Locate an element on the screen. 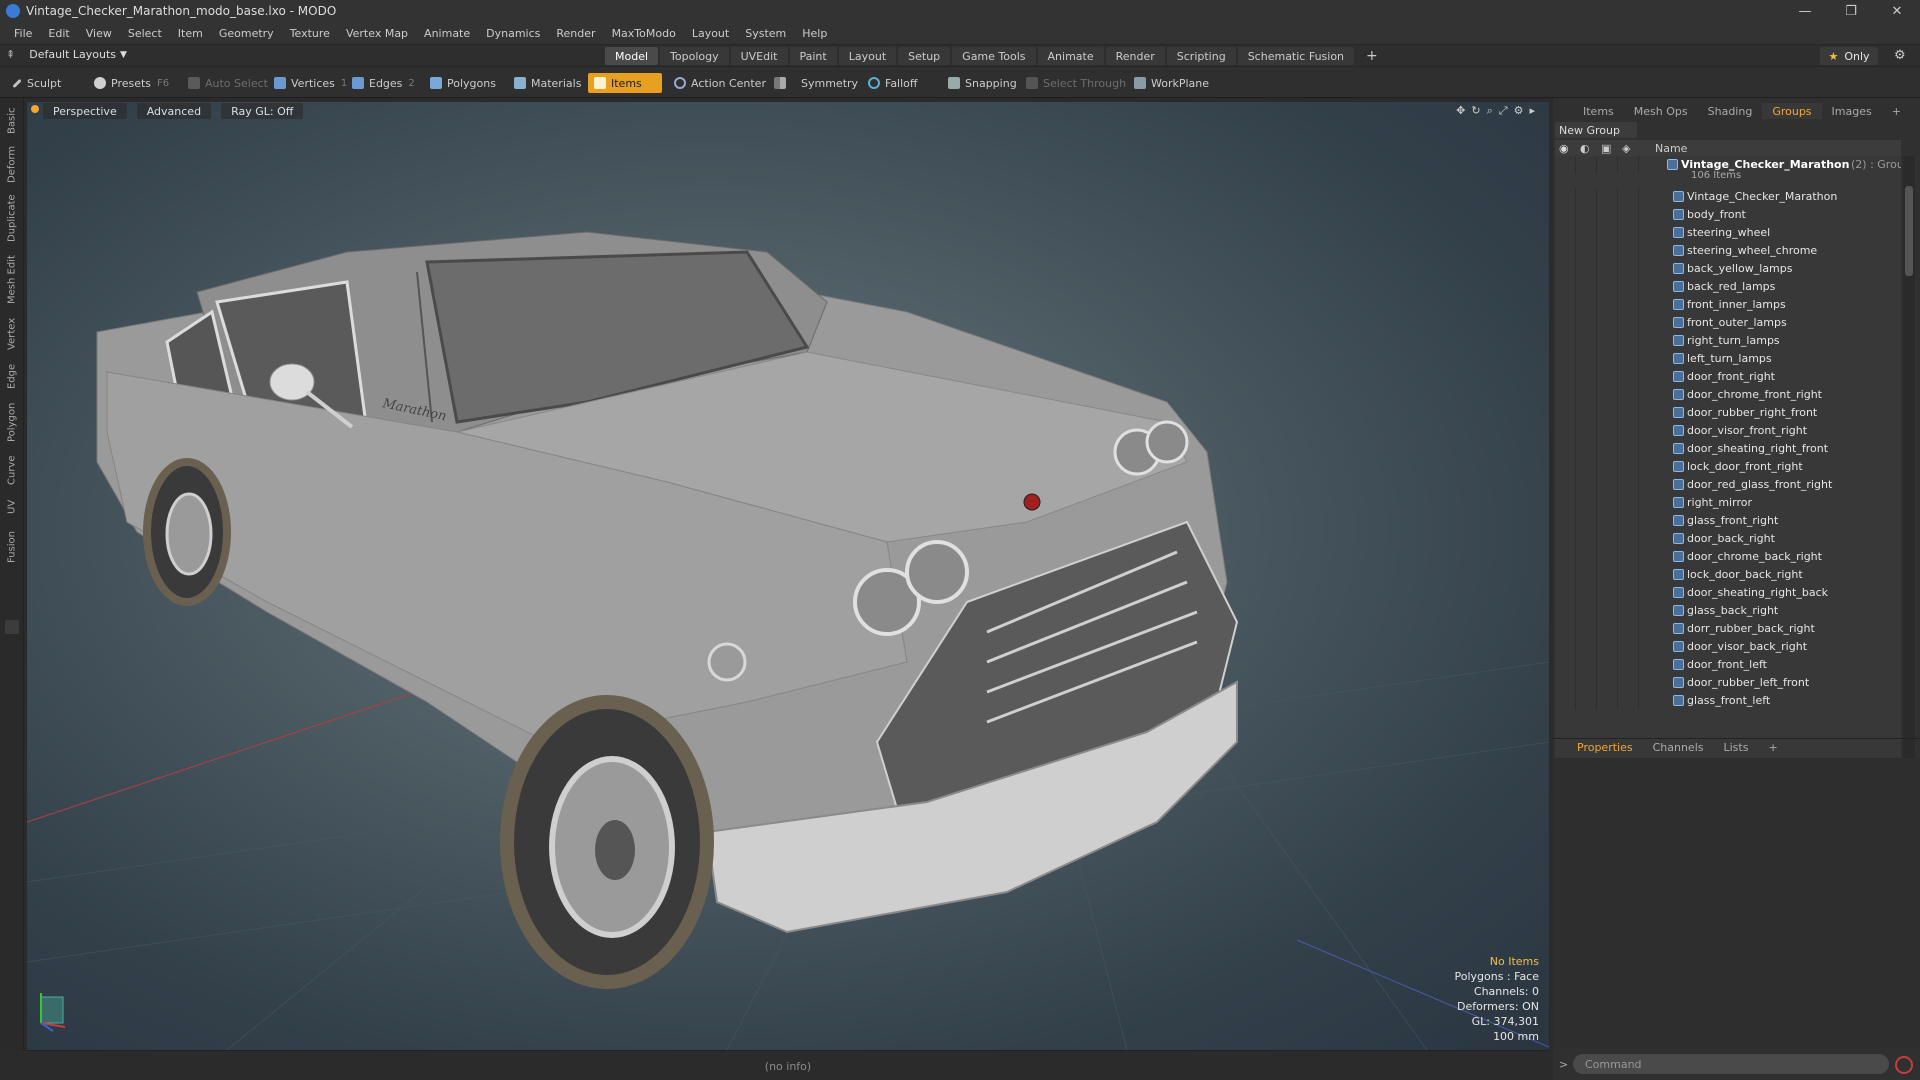  tab-setup: Setup is located at coordinates (924, 56).